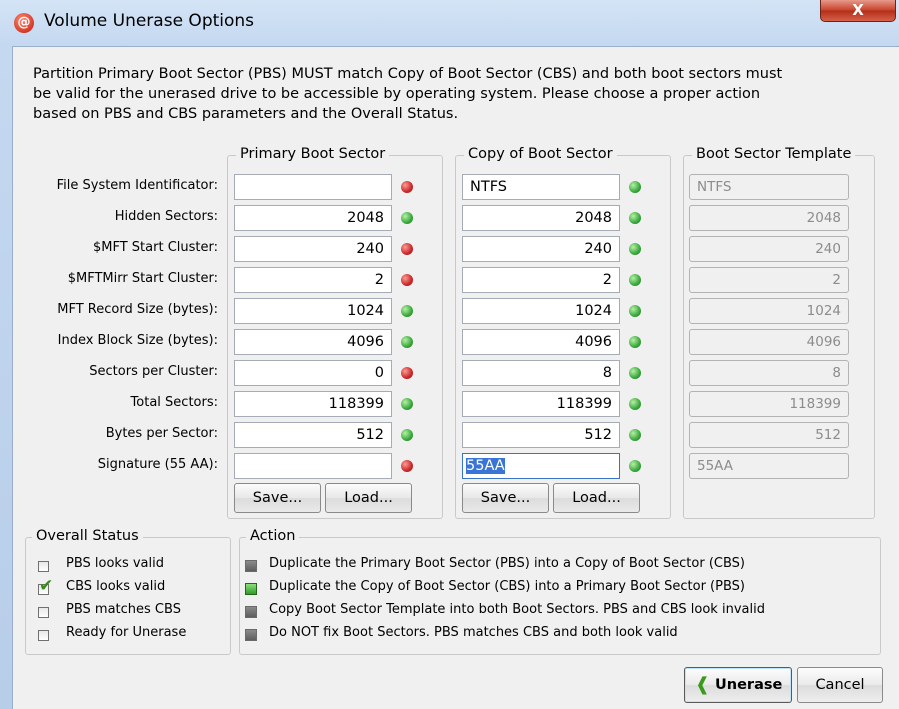 The image size is (899, 709). Describe the element at coordinates (485, 466) in the screenshot. I see `cbs-signature-selection: 55AA` at that location.